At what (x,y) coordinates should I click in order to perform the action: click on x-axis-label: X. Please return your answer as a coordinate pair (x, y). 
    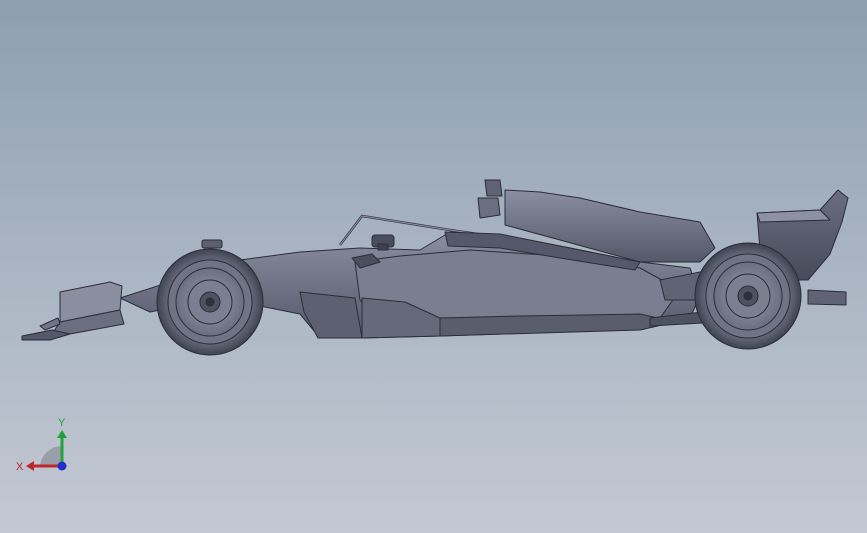
    Looking at the image, I should click on (20, 467).